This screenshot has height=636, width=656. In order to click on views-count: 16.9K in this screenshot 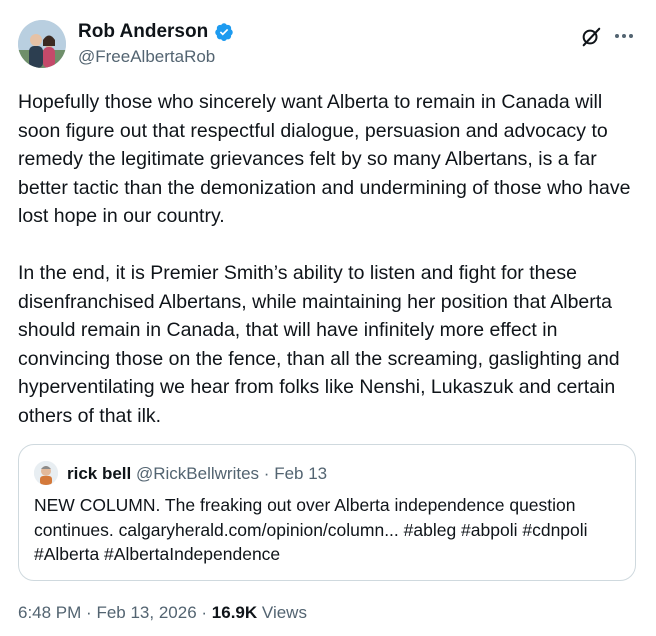, I will do `click(234, 612)`.